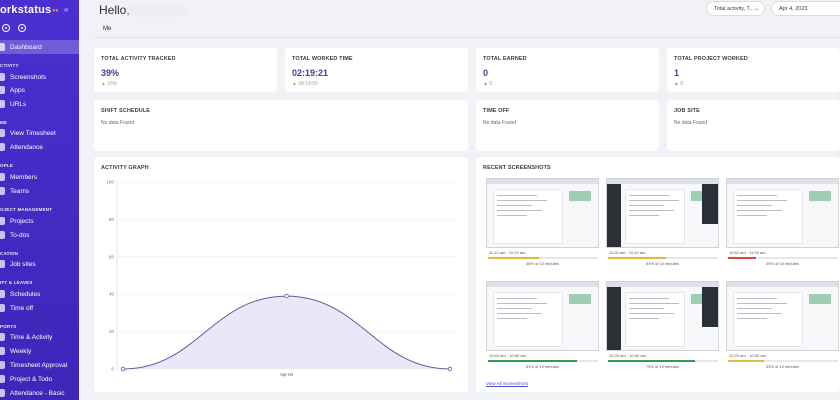 This screenshot has width=840, height=400. What do you see at coordinates (305, 84) in the screenshot?
I see `stat-delta: ▲ 08:14:50` at bounding box center [305, 84].